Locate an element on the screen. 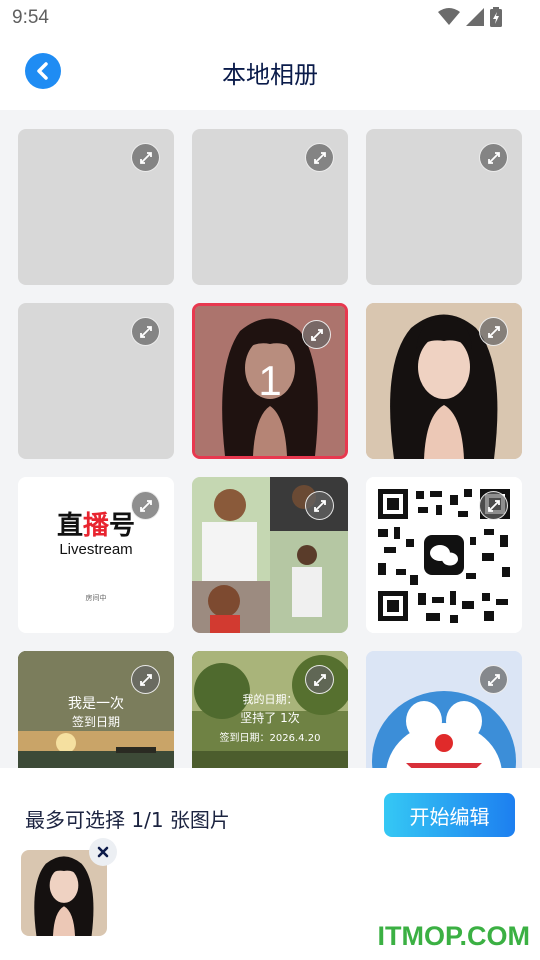 The width and height of the screenshot is (540, 960). header: 本地相册 is located at coordinates (270, 73).